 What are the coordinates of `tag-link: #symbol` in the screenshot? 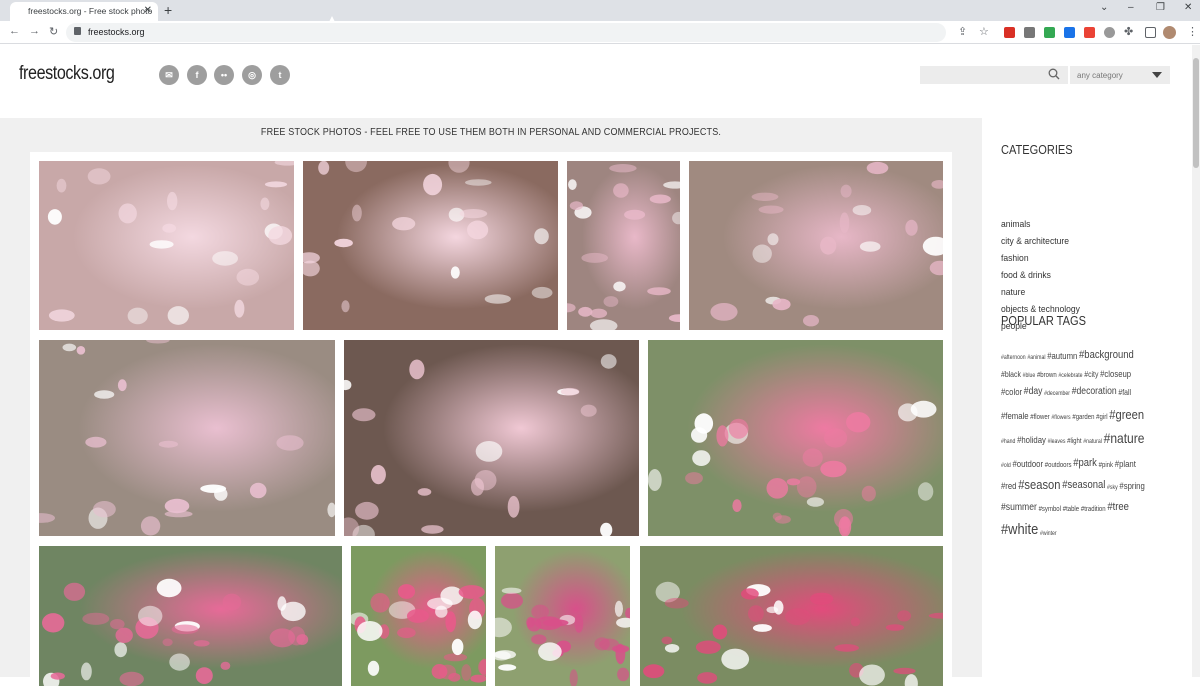 It's located at (1050, 509).